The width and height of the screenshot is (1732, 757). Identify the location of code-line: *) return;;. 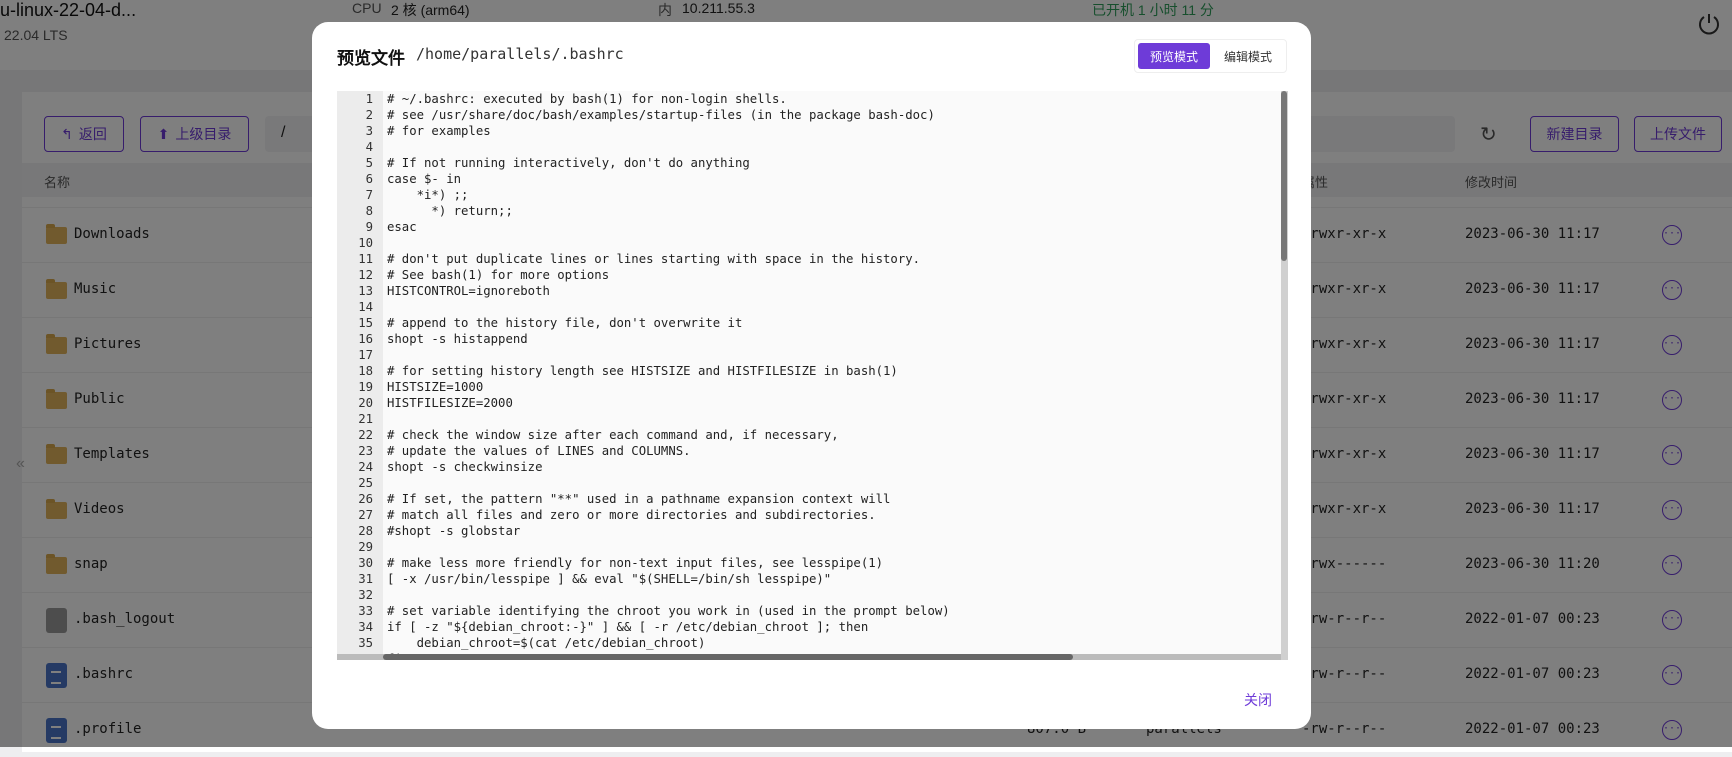
(450, 211).